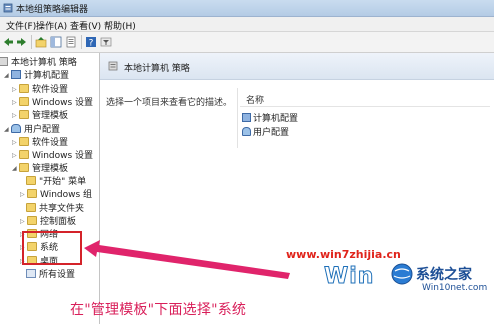  What do you see at coordinates (343, 254) in the screenshot?
I see `source-url: www.win7zhijia.cn` at bounding box center [343, 254].